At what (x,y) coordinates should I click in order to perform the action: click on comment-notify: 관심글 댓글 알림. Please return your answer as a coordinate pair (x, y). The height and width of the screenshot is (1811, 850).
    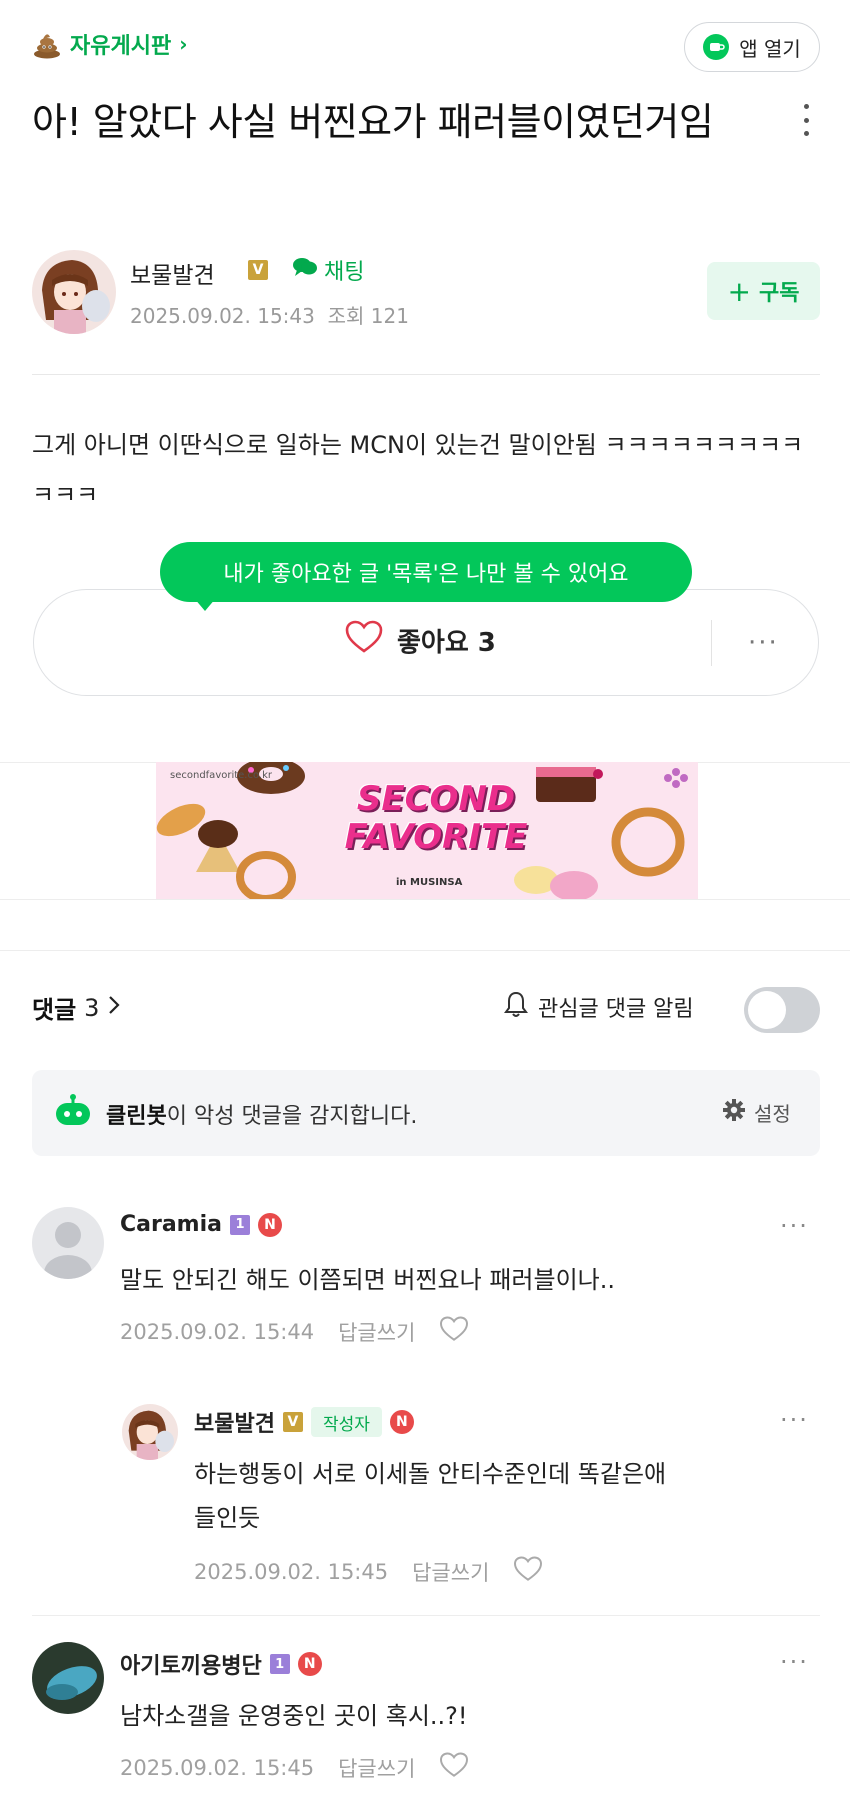
    Looking at the image, I should click on (599, 1007).